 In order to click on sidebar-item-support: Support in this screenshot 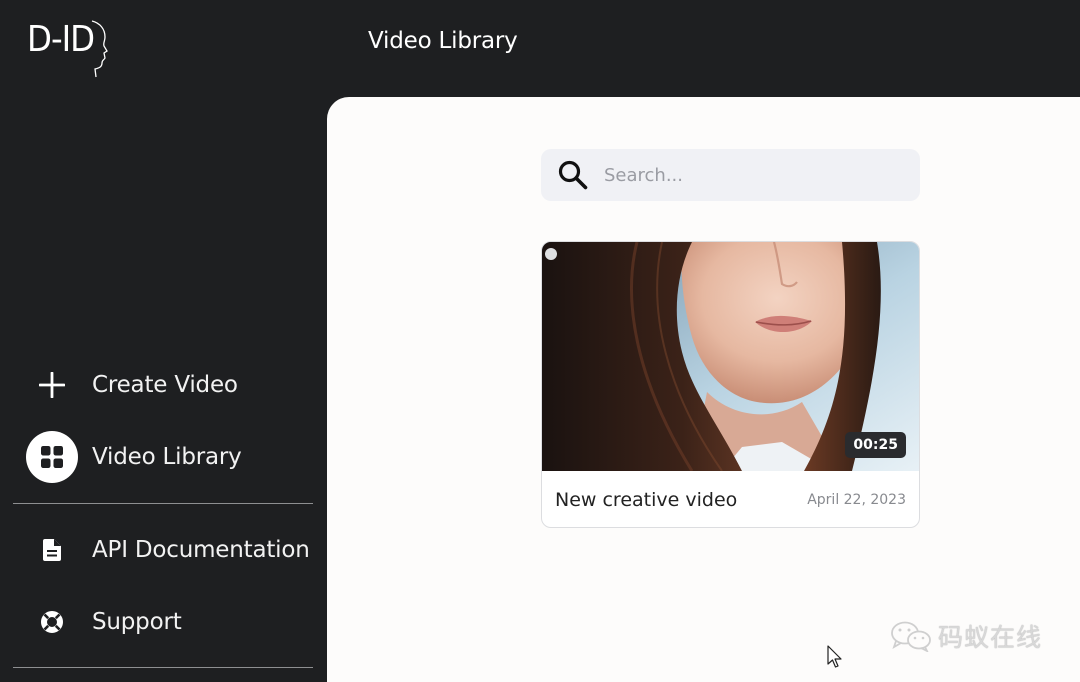, I will do `click(104, 622)`.